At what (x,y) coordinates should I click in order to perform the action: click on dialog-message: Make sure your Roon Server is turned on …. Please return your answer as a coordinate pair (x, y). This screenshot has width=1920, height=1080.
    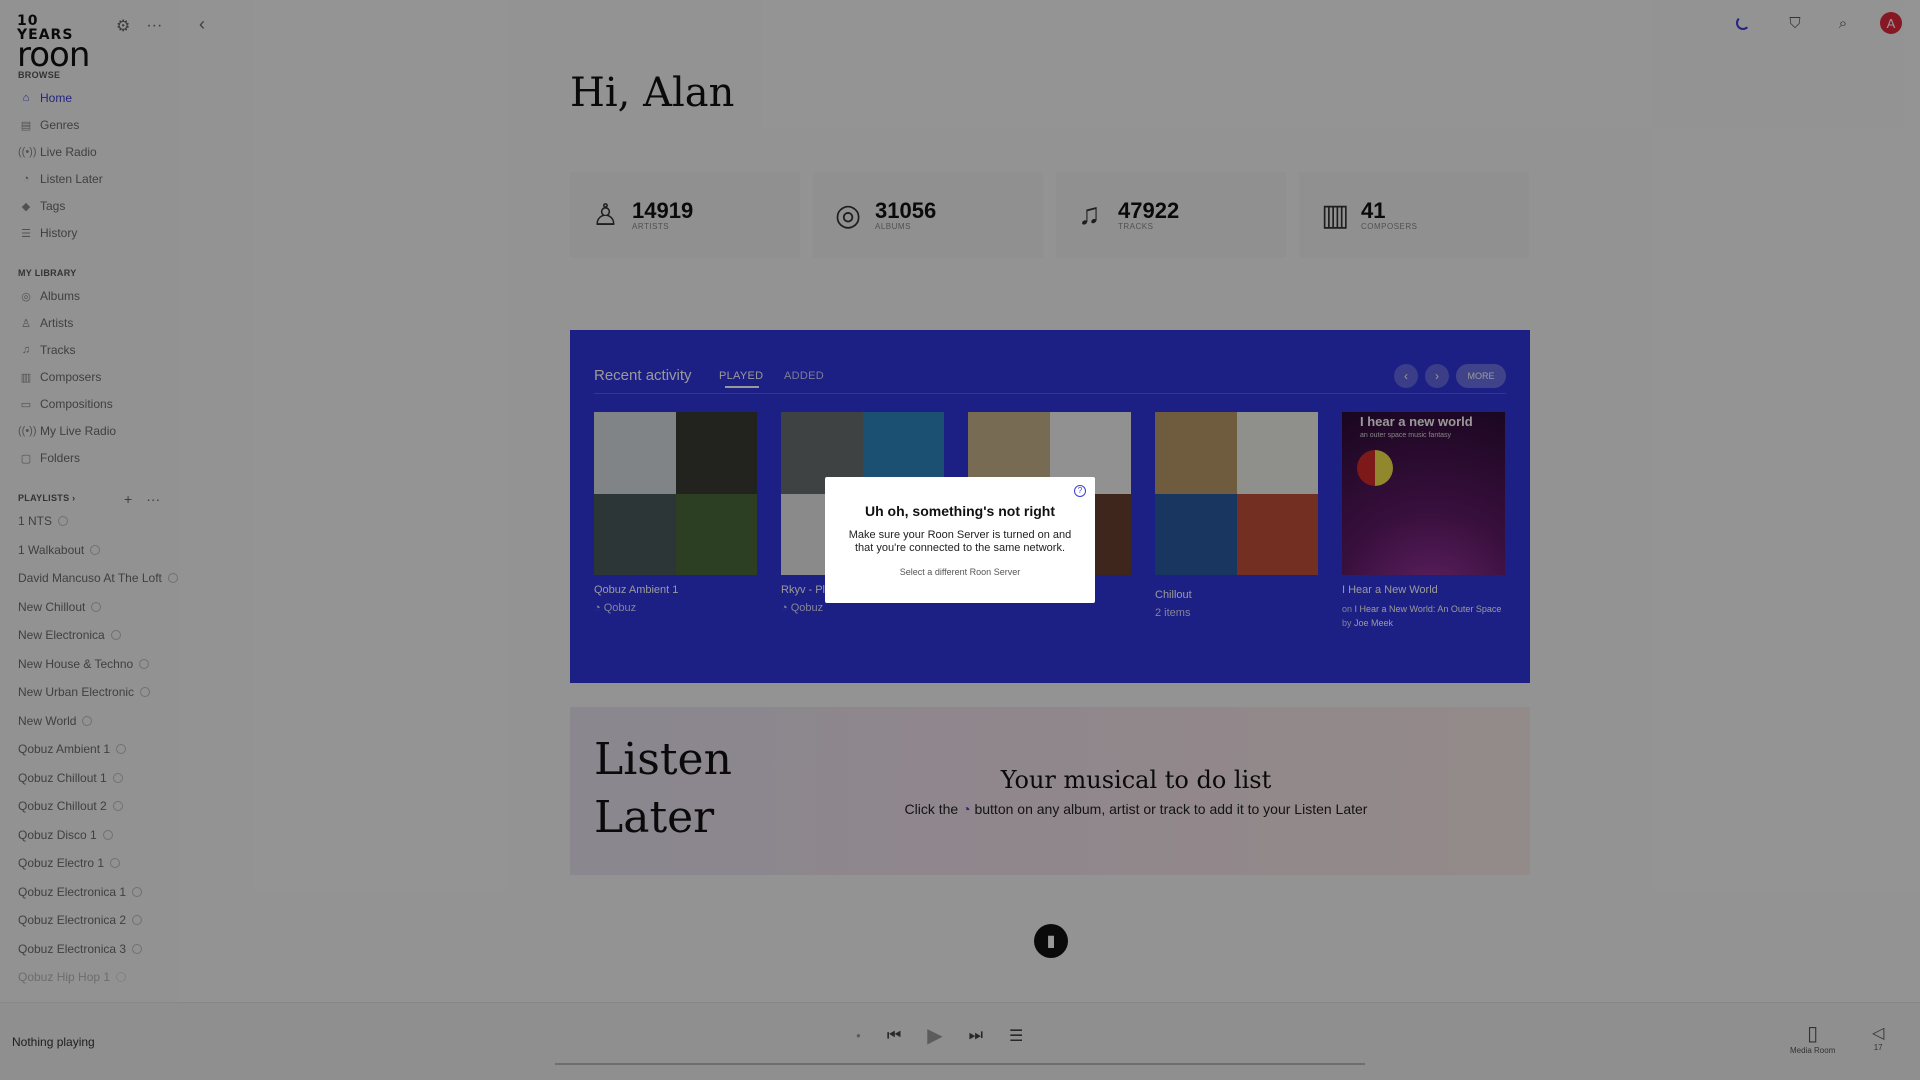
    Looking at the image, I should click on (960, 541).